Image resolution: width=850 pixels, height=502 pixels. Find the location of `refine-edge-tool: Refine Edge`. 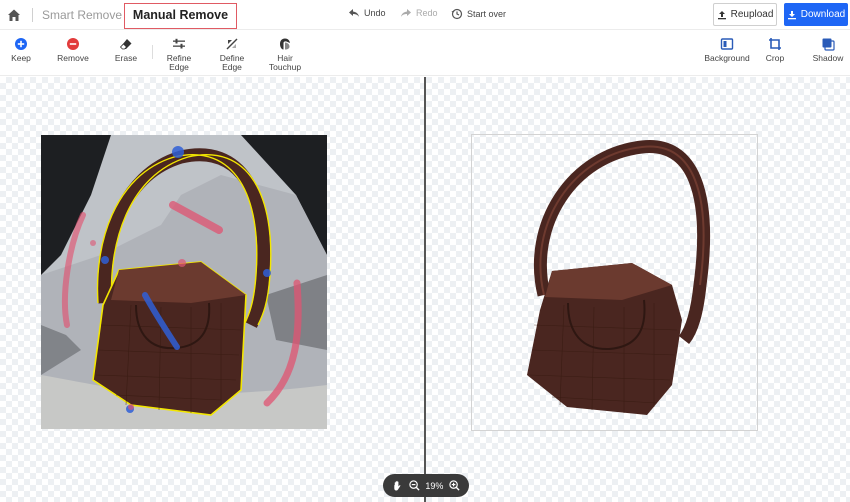

refine-edge-tool: Refine Edge is located at coordinates (179, 54).